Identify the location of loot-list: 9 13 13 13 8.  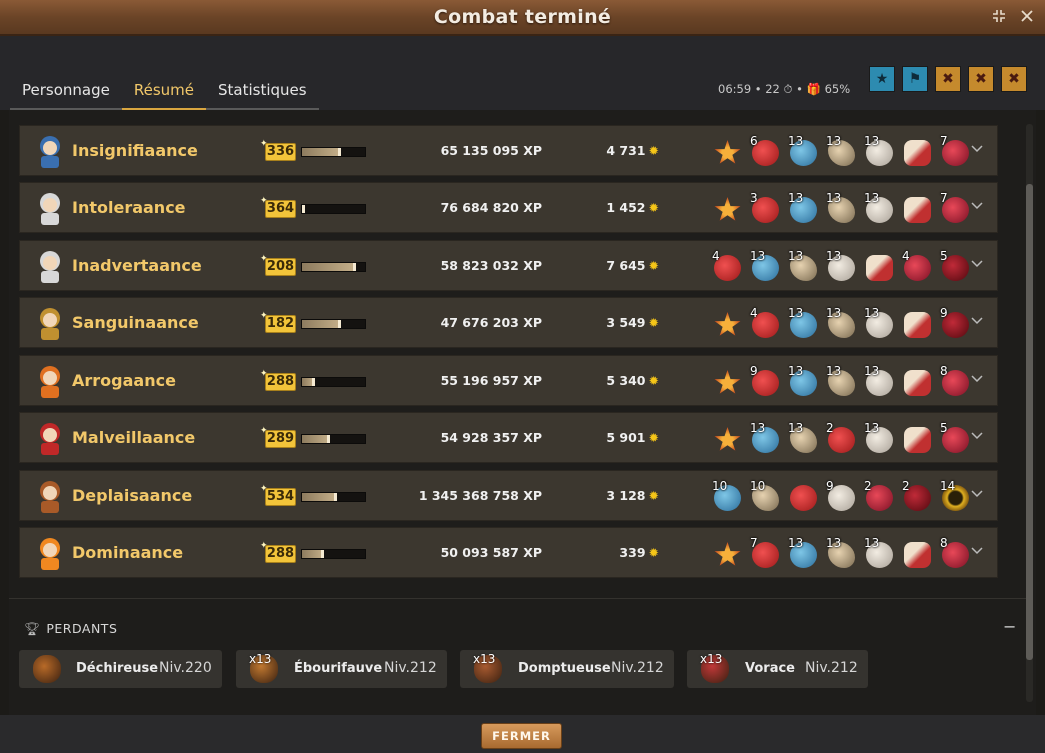
(841, 381).